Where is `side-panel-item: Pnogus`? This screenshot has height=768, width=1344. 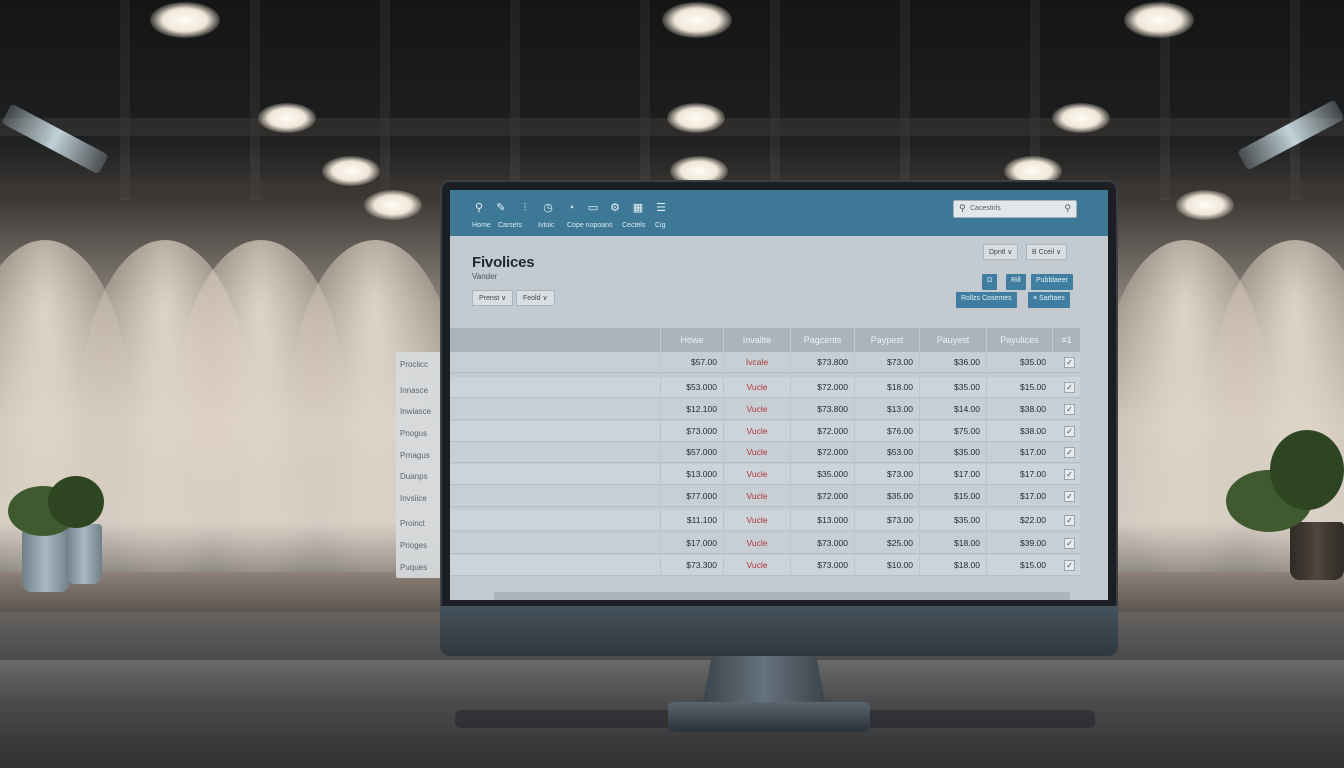 side-panel-item: Pnogus is located at coordinates (413, 433).